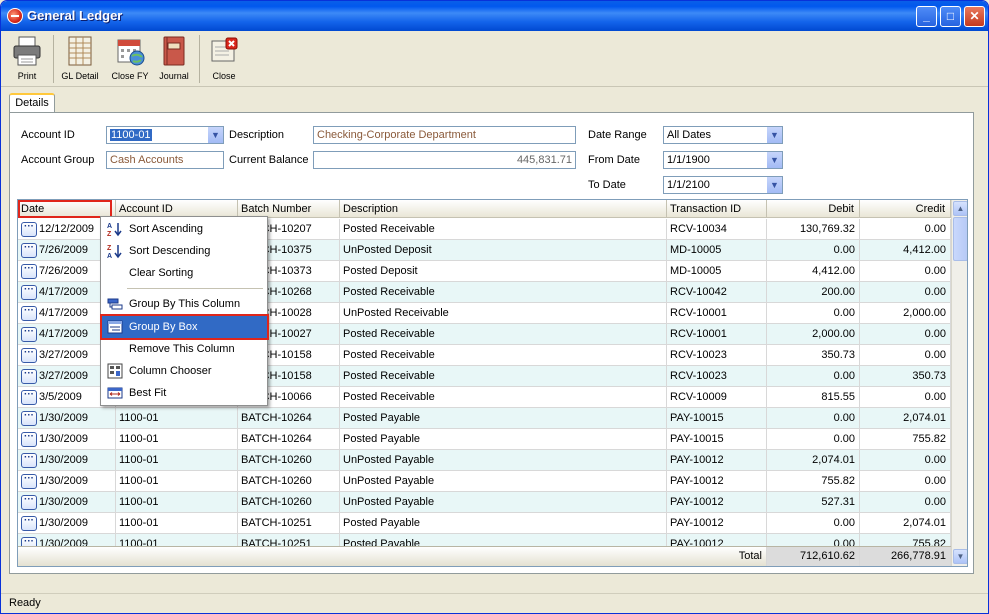  What do you see at coordinates (974, 16) in the screenshot?
I see `close-window-button: ✕` at bounding box center [974, 16].